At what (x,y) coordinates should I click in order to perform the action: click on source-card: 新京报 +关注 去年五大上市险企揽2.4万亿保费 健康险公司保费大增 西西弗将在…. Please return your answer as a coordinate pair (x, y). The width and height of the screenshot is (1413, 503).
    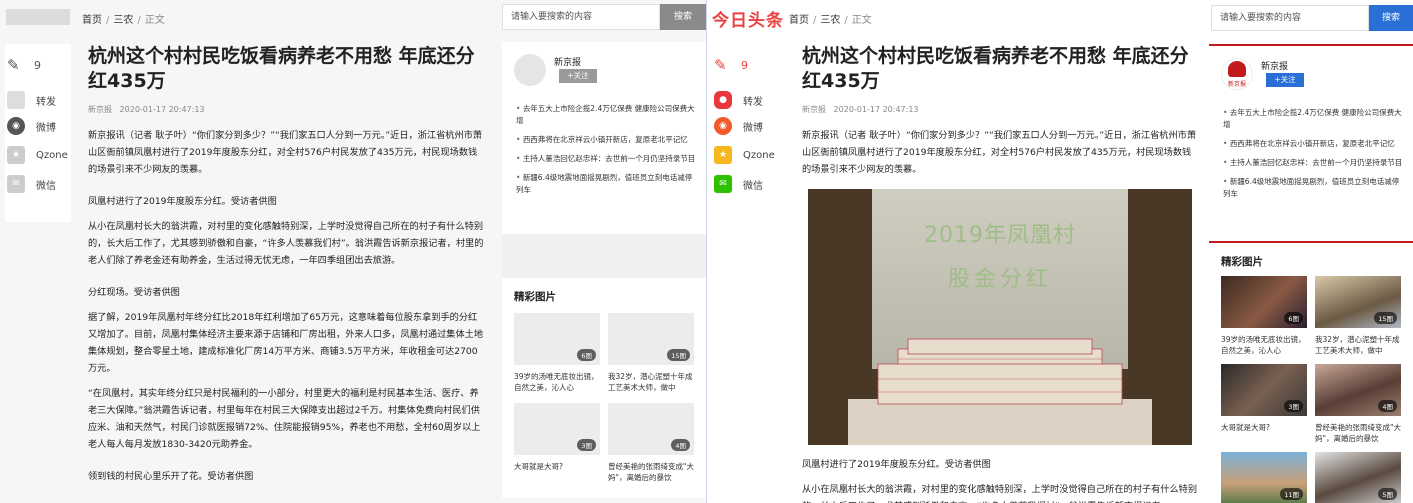
    Looking at the image, I should click on (604, 138).